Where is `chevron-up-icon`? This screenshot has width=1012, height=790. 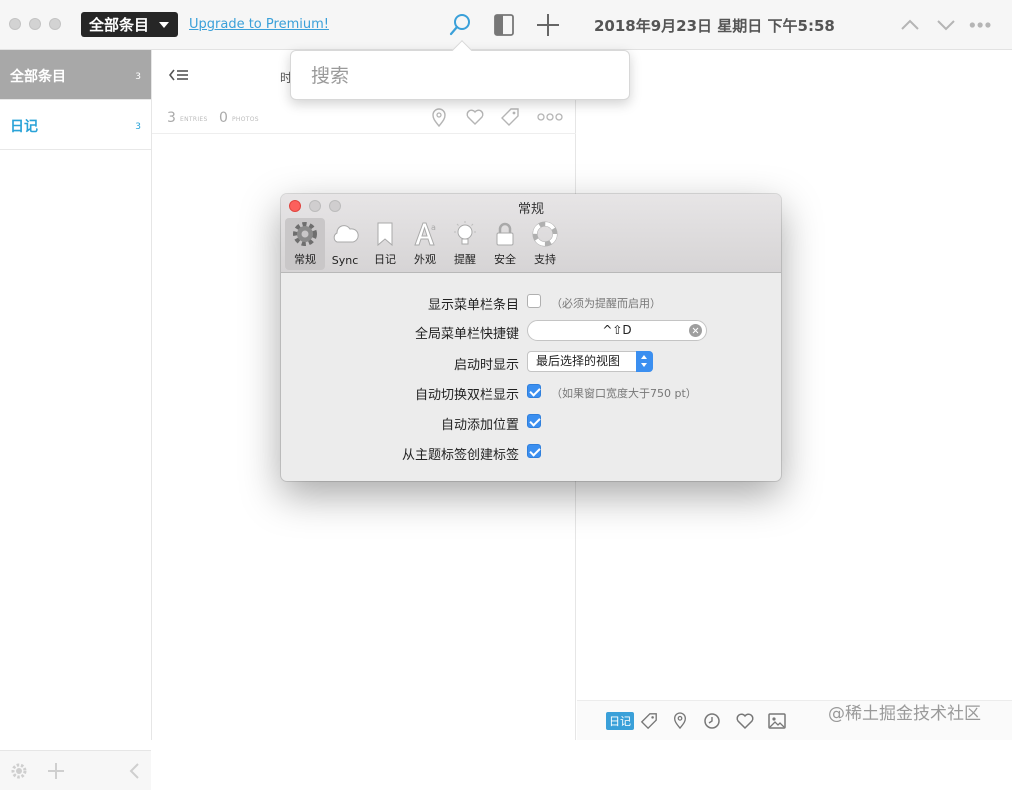 chevron-up-icon is located at coordinates (910, 25).